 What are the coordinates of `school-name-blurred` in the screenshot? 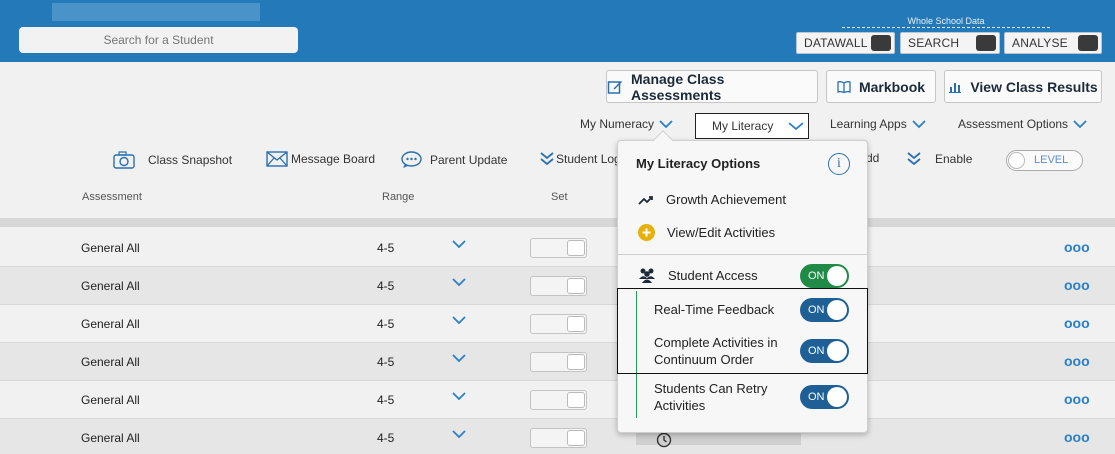 It's located at (156, 12).